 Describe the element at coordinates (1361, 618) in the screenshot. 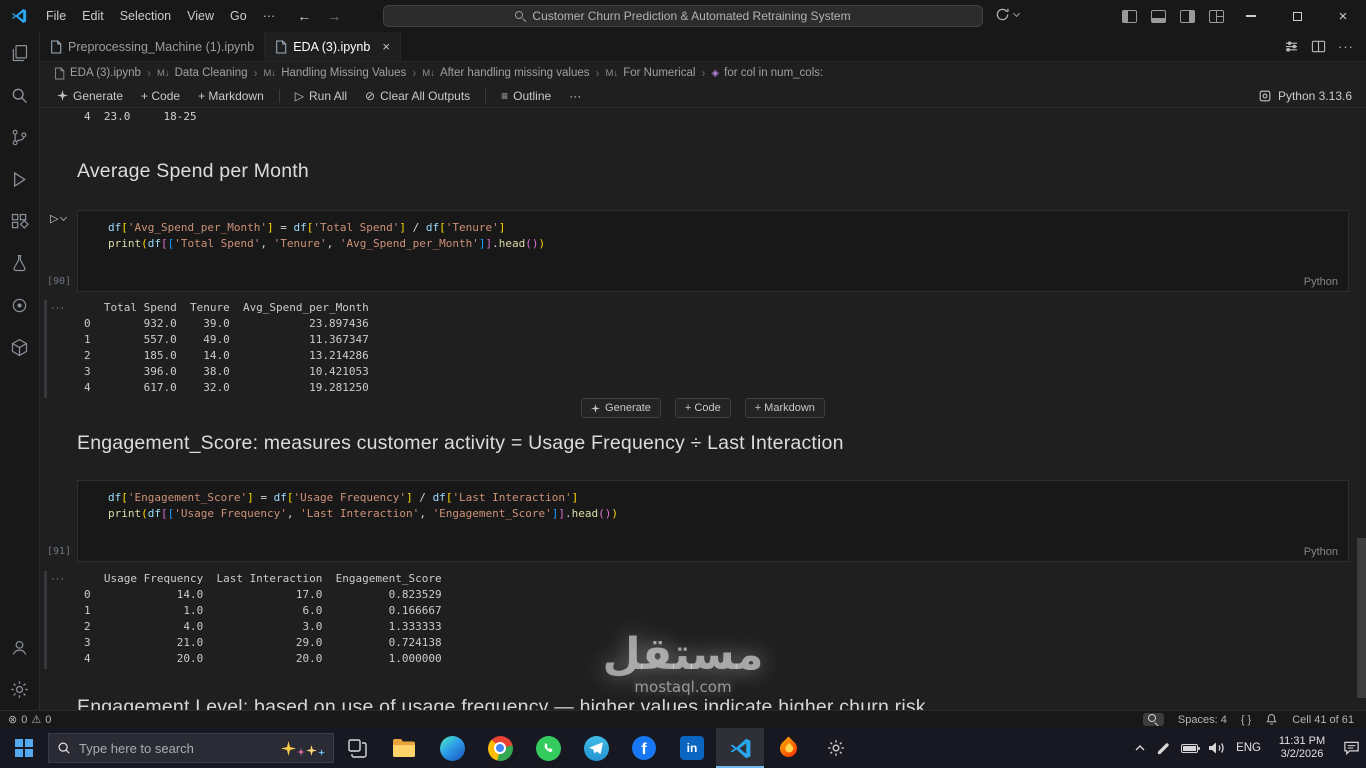

I see `vertical-scrollbar` at that location.